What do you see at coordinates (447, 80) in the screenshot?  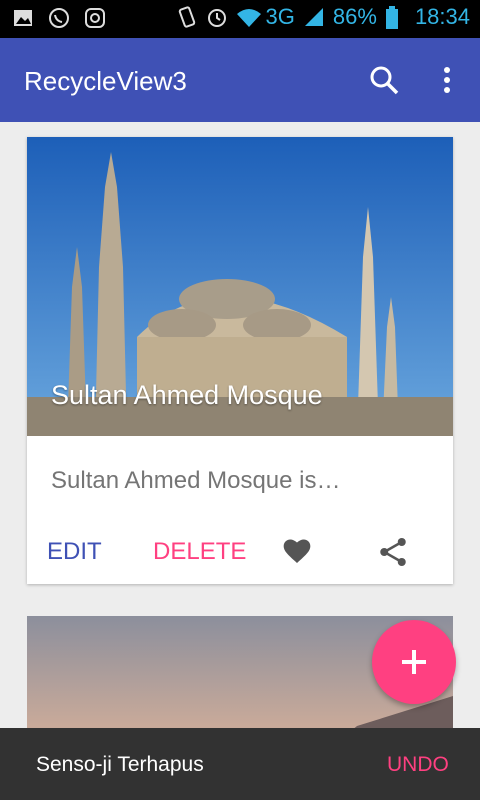 I see `more-vert-icon` at bounding box center [447, 80].